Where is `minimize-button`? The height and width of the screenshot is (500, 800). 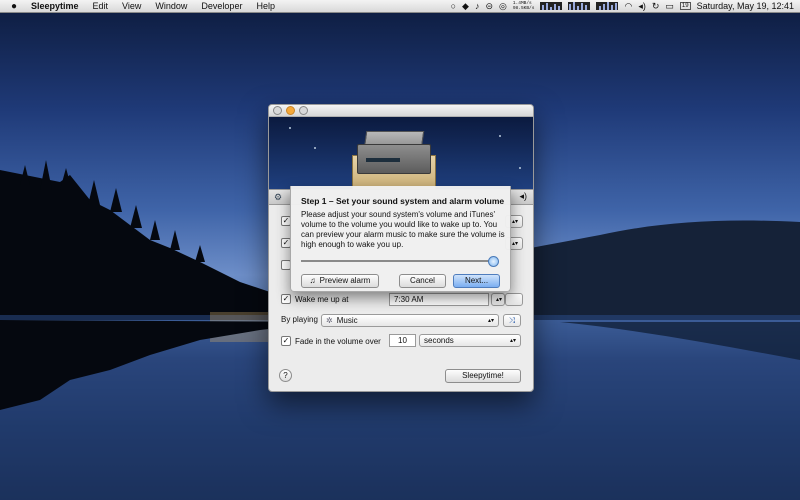 minimize-button is located at coordinates (290, 110).